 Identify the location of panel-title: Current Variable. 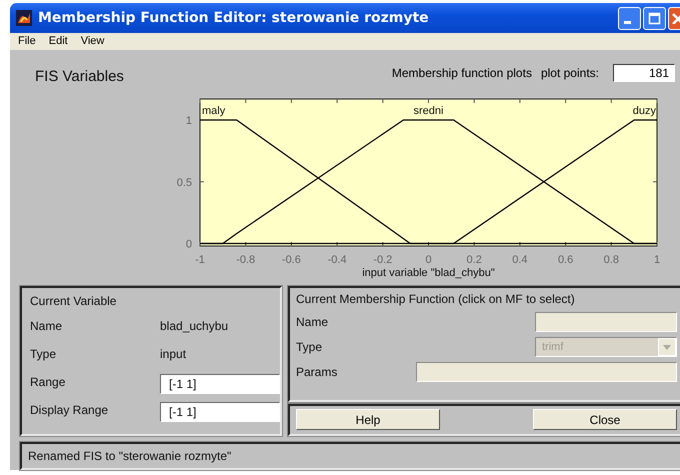
(74, 301).